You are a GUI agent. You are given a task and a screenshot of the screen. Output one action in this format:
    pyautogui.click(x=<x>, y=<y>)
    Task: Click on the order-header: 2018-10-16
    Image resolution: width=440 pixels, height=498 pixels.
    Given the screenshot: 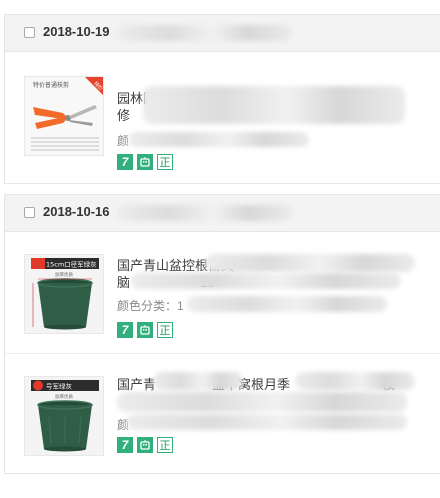 What is the action you would take?
    pyautogui.click(x=222, y=213)
    